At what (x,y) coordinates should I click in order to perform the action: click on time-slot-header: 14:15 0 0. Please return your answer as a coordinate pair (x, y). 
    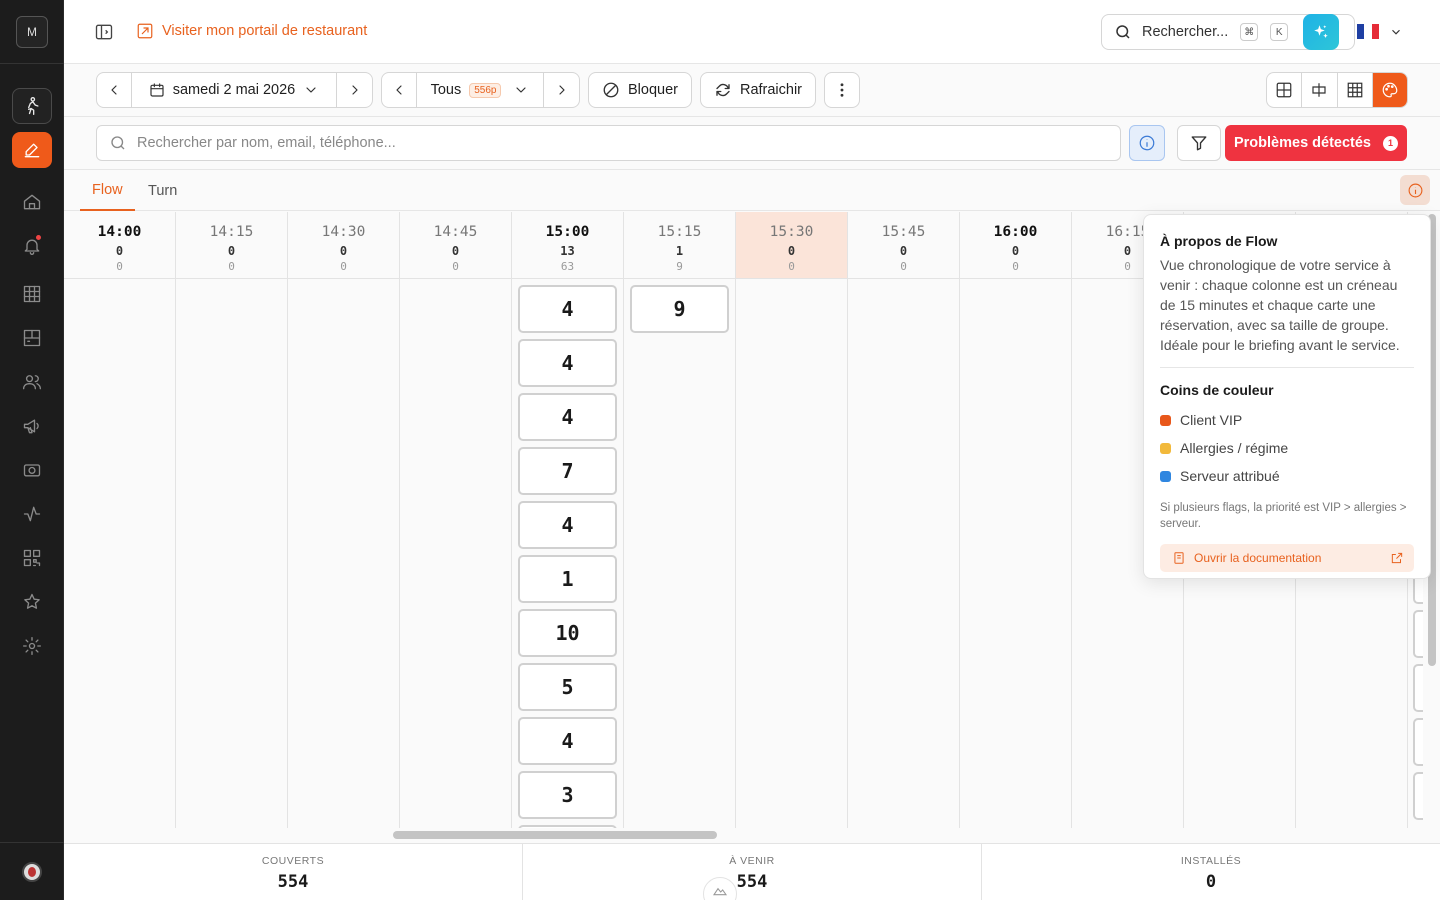
    Looking at the image, I should click on (231, 245).